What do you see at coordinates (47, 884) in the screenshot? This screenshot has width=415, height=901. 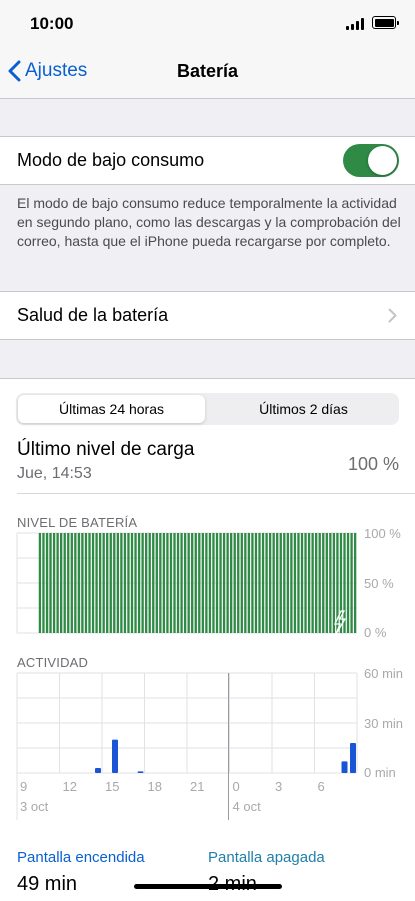 I see `screen-on-value: 49 min` at bounding box center [47, 884].